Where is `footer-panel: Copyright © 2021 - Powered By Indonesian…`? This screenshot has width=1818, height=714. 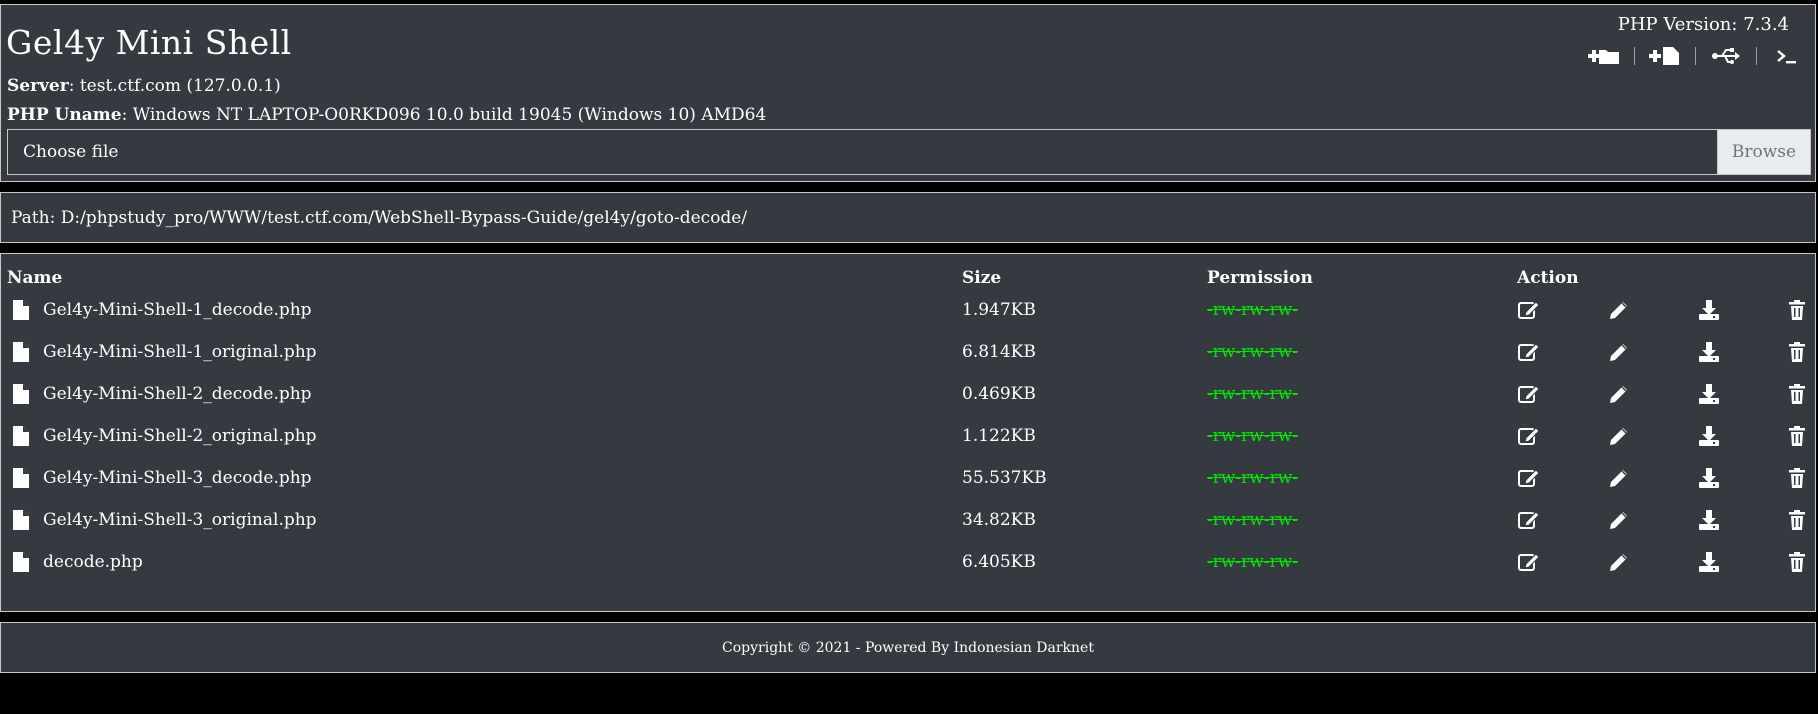 footer-panel: Copyright © 2021 - Powered By Indonesian… is located at coordinates (908, 647).